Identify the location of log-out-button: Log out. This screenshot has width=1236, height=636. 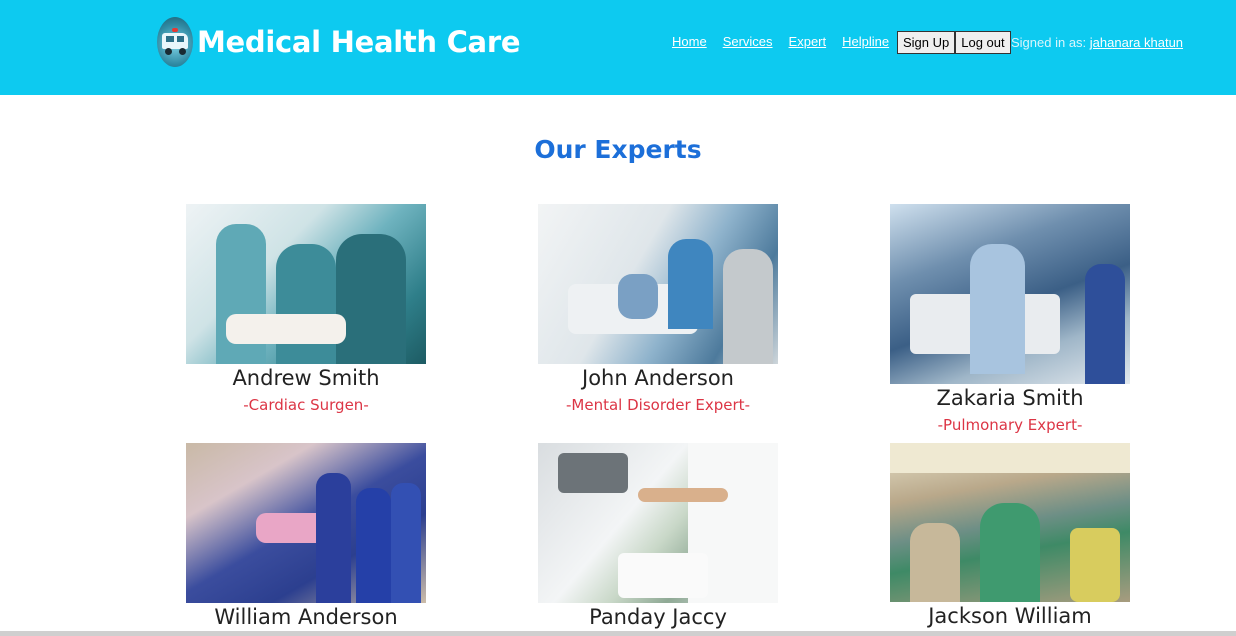
(983, 42).